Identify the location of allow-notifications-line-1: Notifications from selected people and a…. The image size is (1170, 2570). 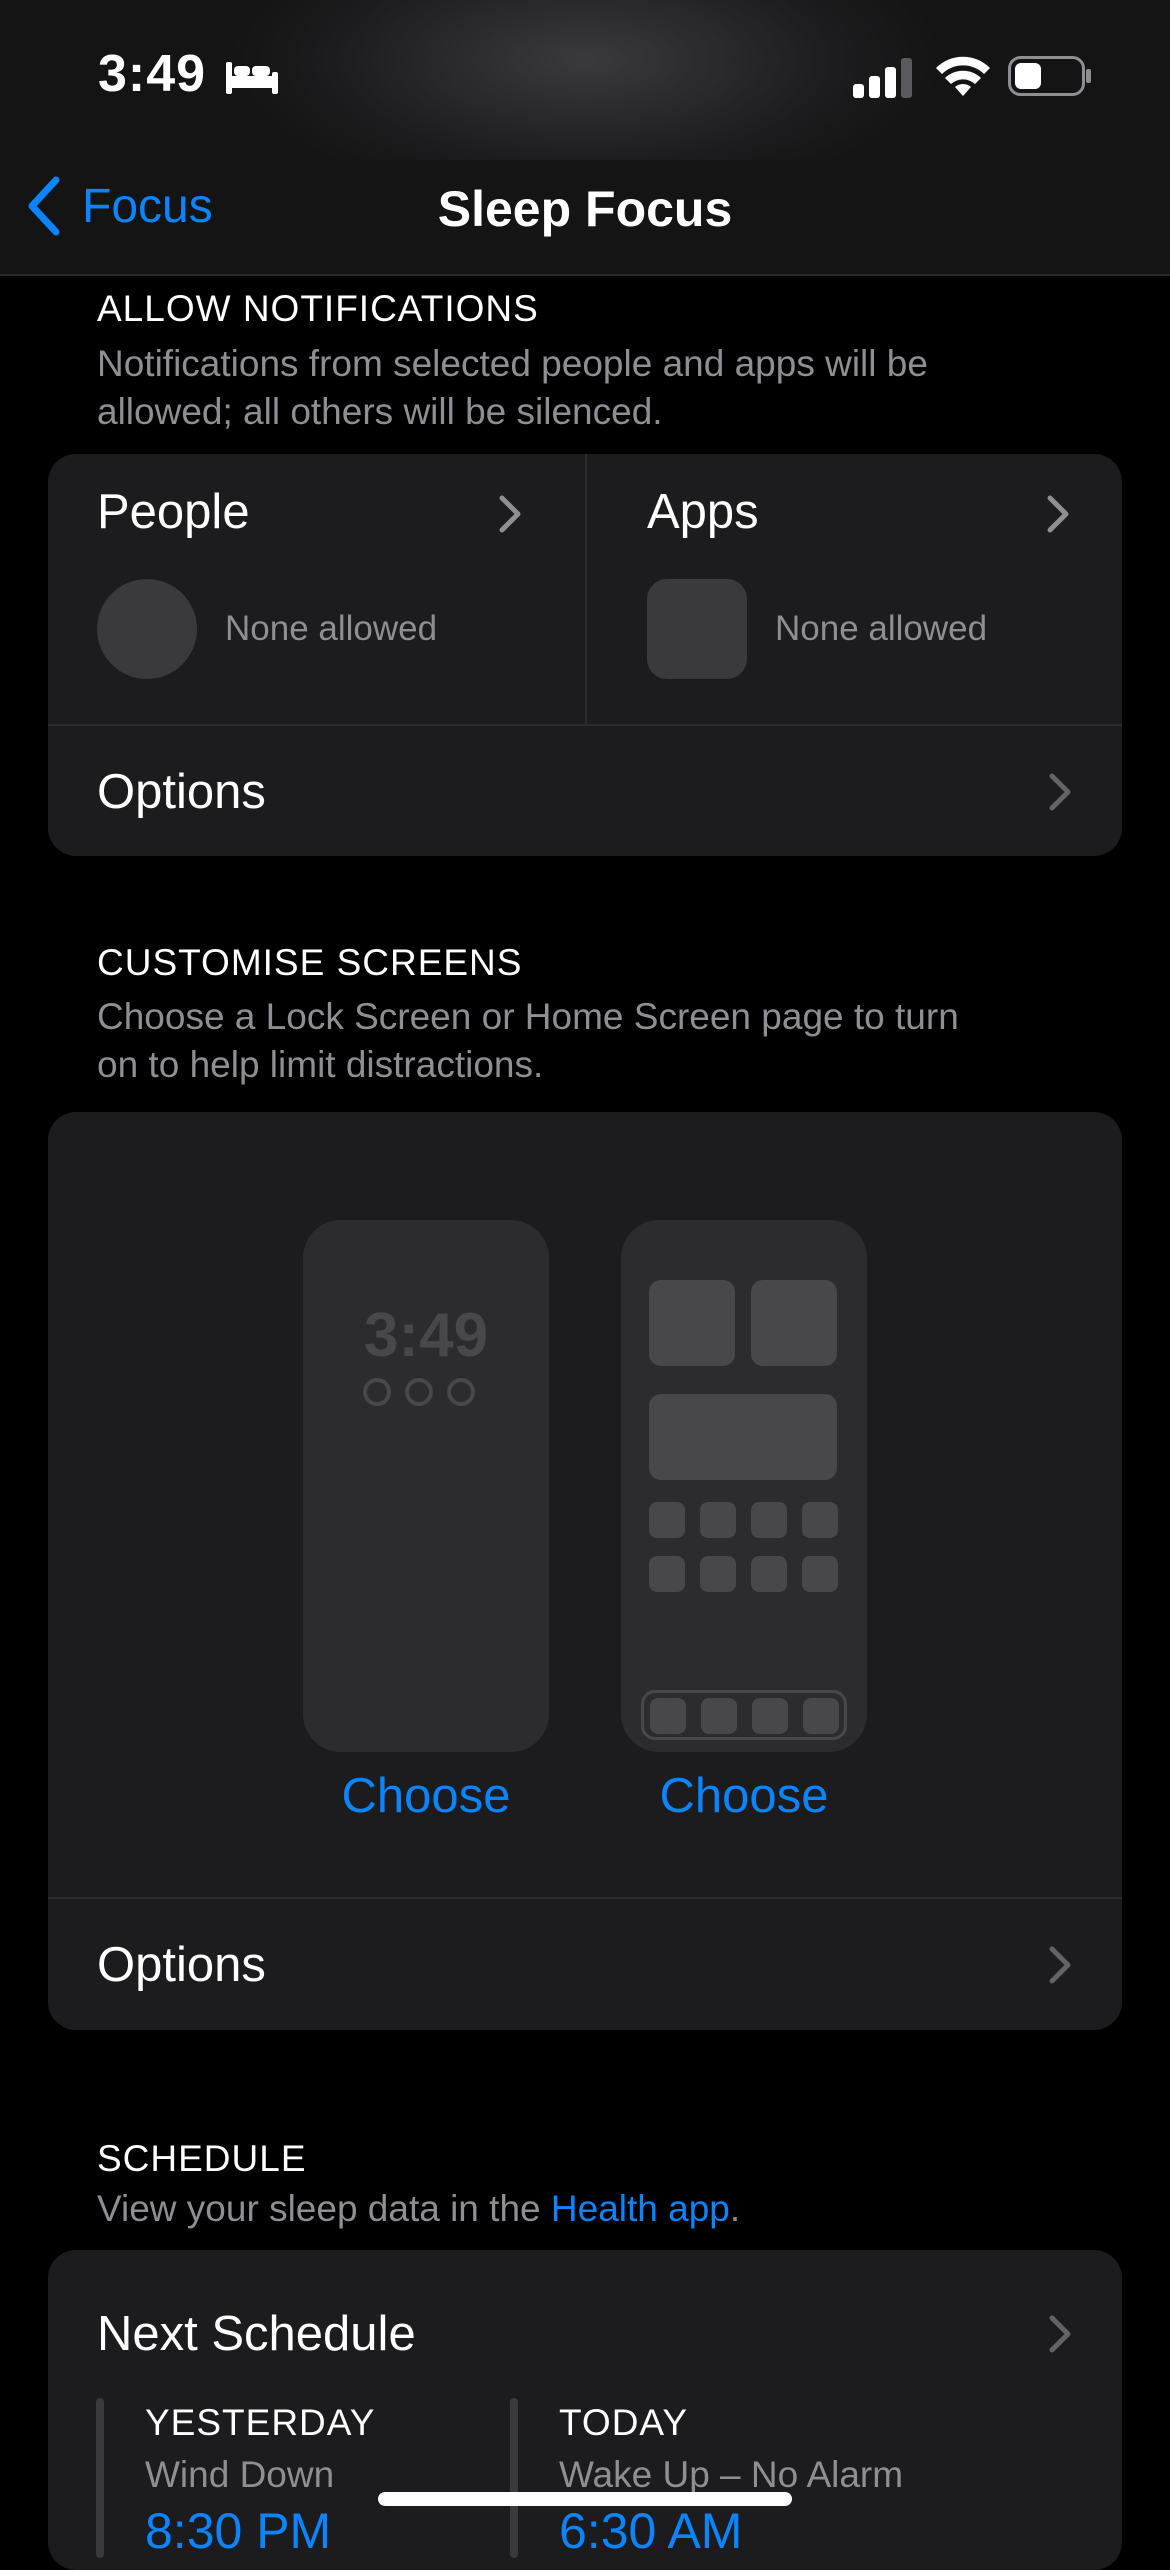
(512, 363).